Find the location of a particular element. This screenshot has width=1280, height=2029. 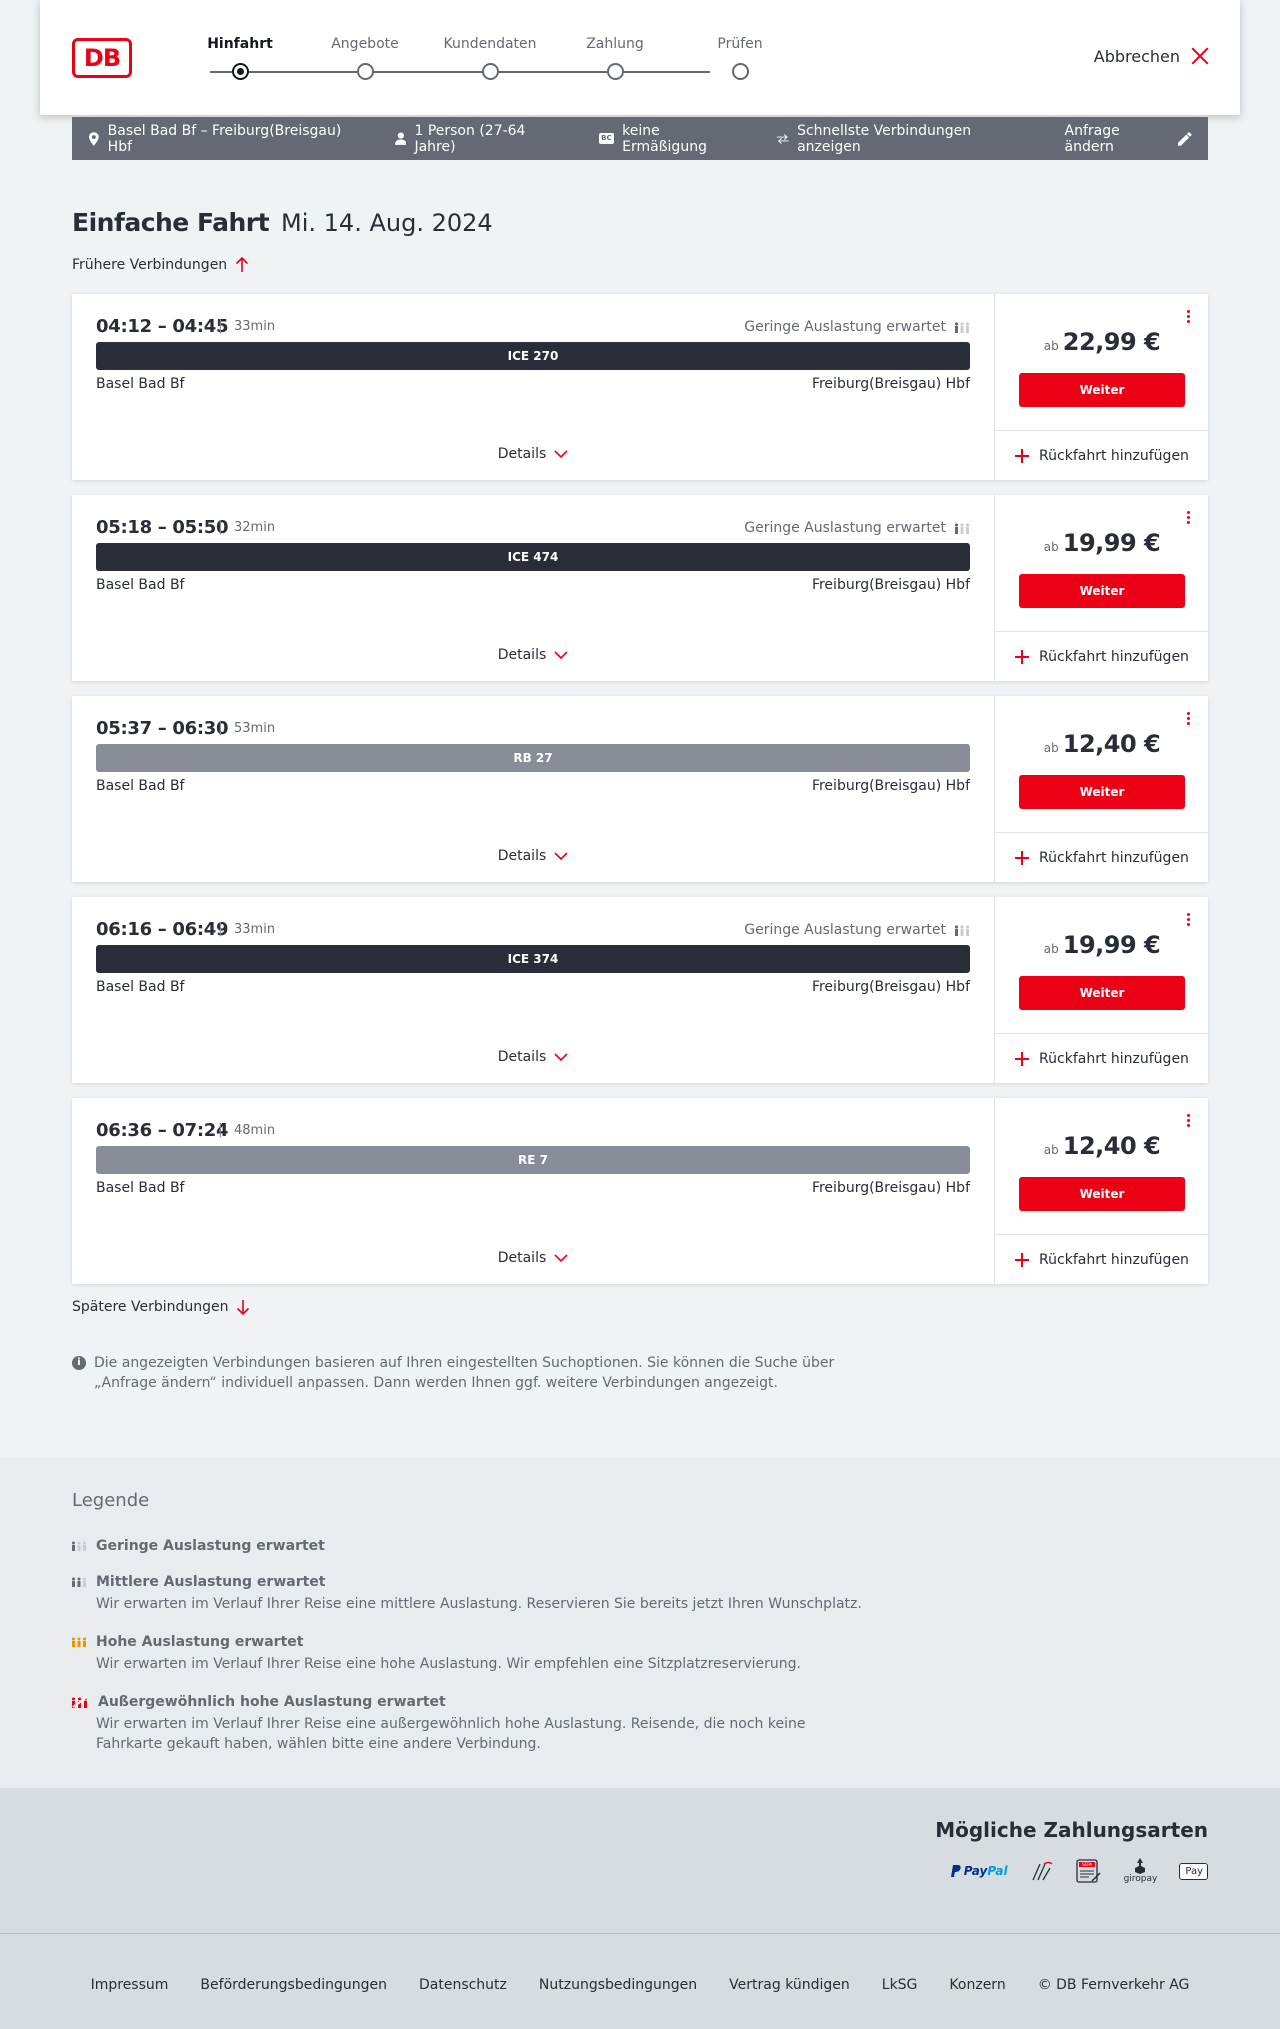

step-zahlung: Zahlung is located at coordinates (615, 57).